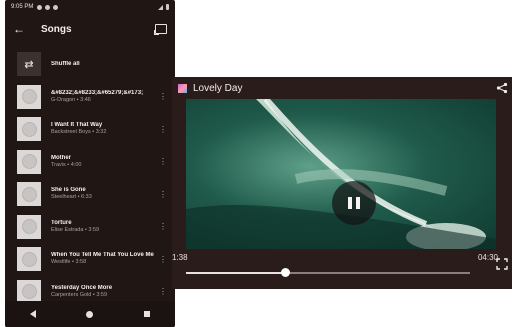  I want to click on song-subtitle: Backstreet Boys • 3:32, so click(79, 132).